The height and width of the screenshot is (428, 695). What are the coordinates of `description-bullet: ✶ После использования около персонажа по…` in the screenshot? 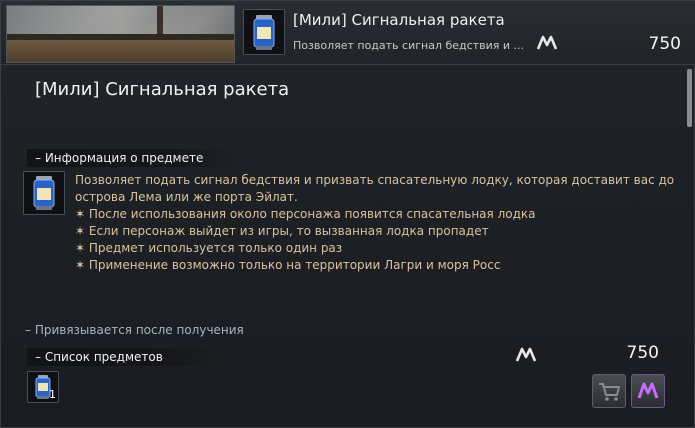 It's located at (305, 214).